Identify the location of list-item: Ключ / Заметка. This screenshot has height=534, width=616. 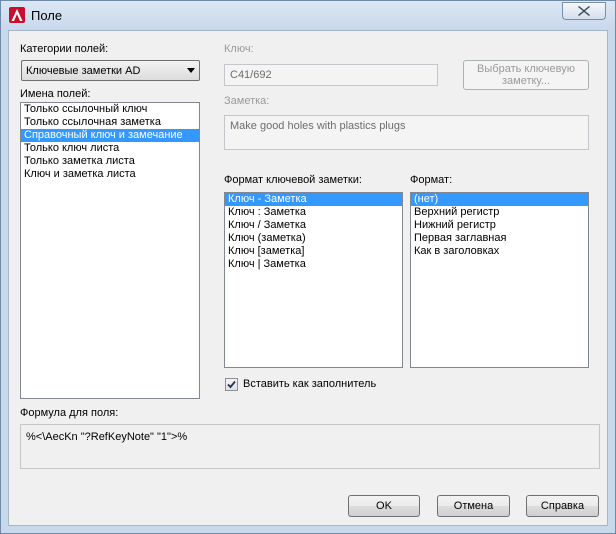
(313, 225).